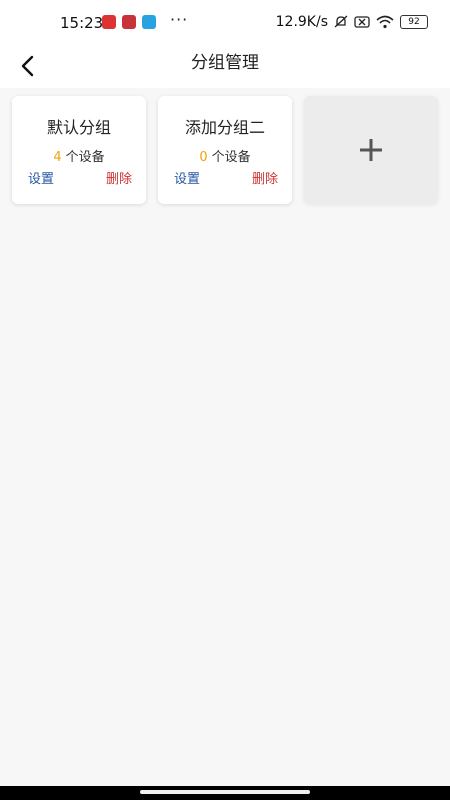  What do you see at coordinates (57, 157) in the screenshot?
I see `device-count-number: 4` at bounding box center [57, 157].